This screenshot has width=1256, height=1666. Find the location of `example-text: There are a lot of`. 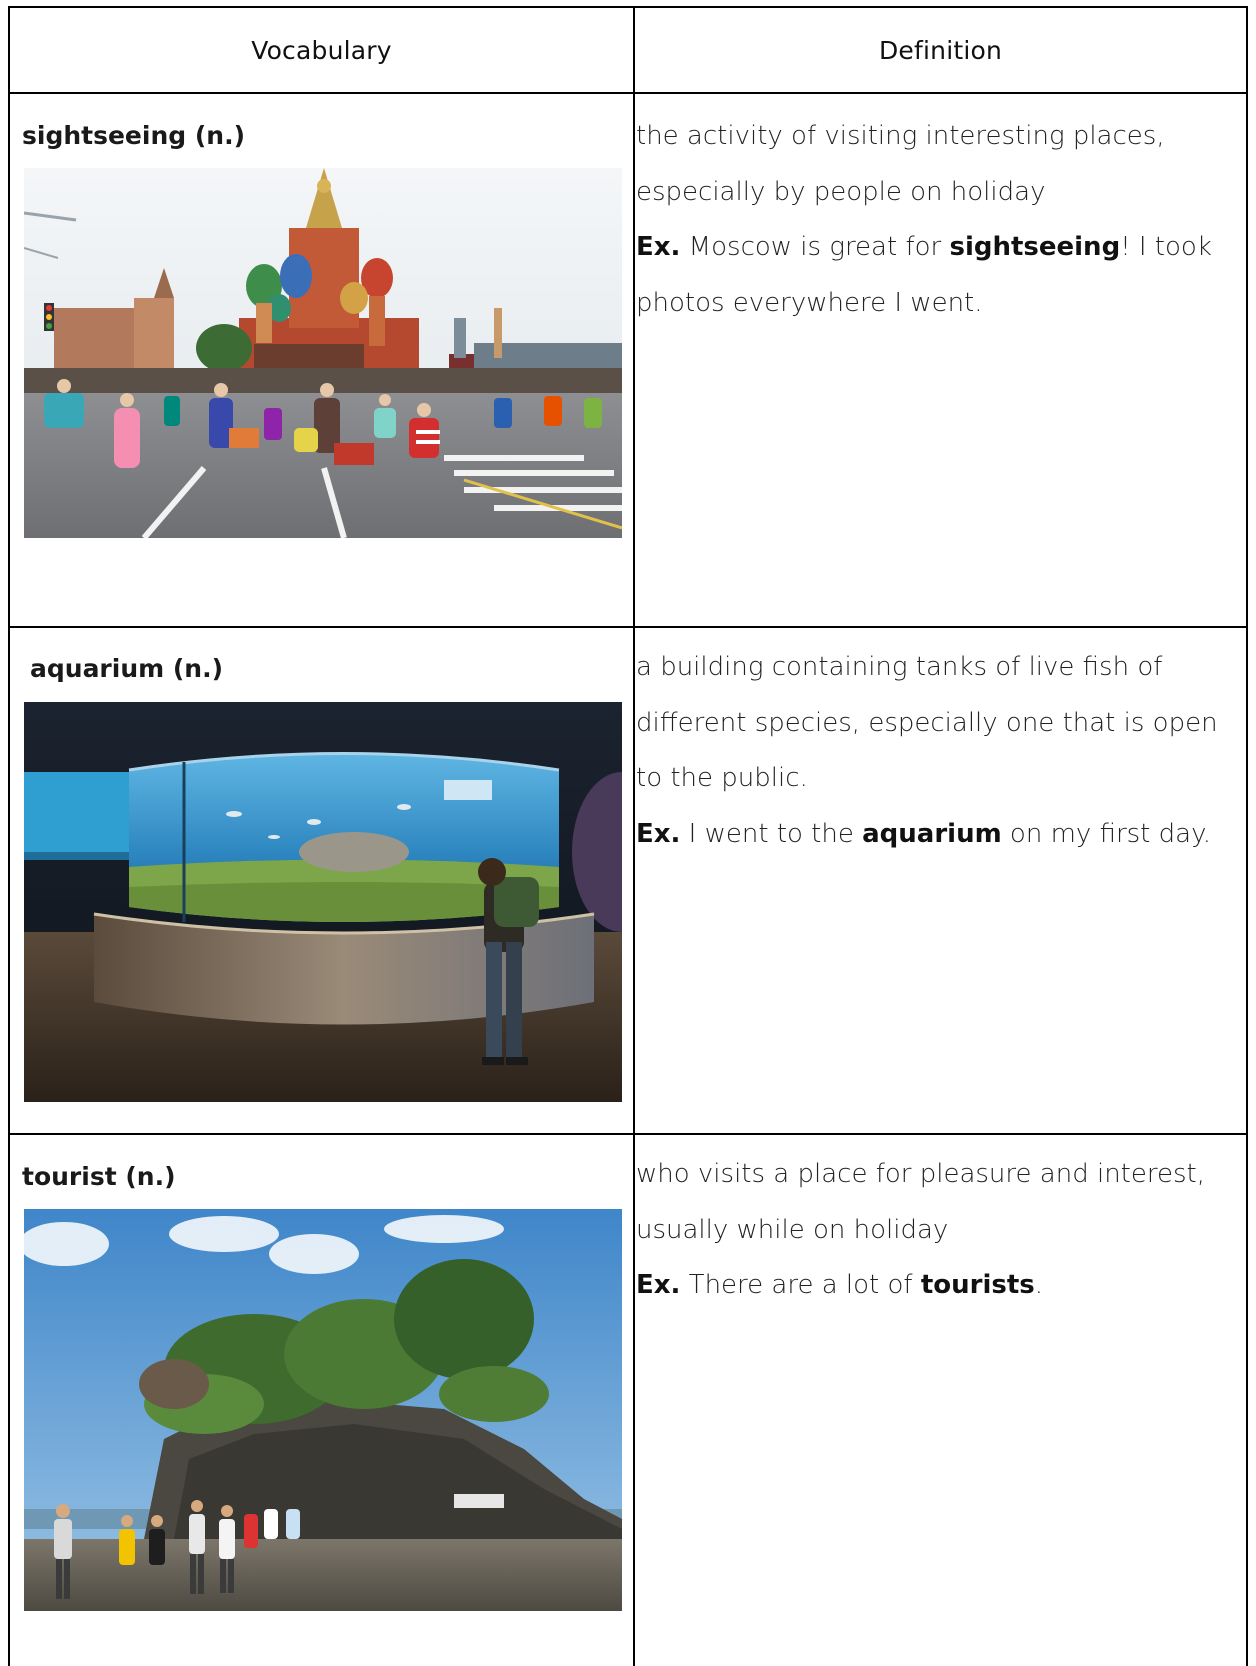

example-text: There are a lot of is located at coordinates (800, 1285).